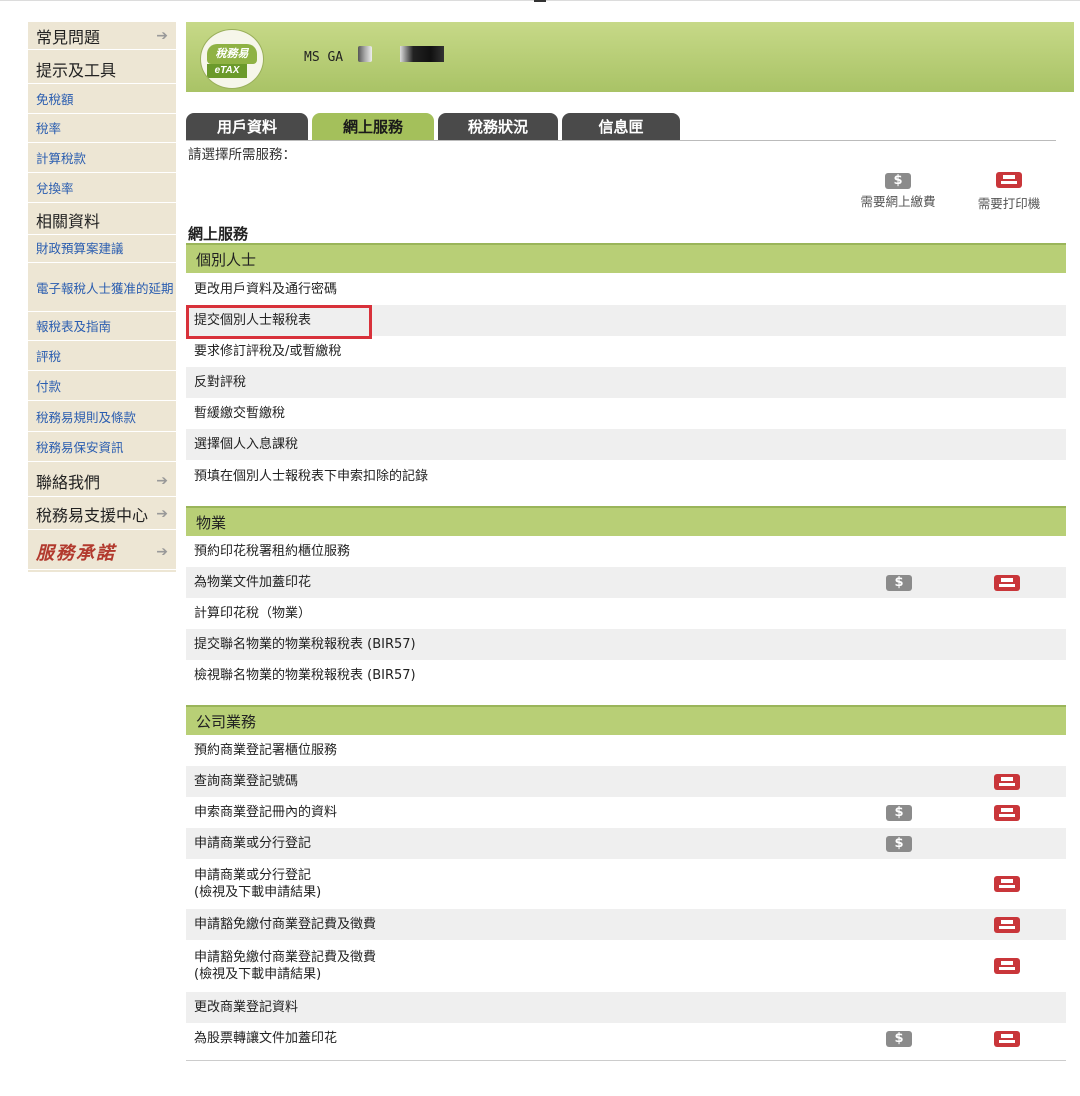  What do you see at coordinates (105, 288) in the screenshot?
I see `sidebar-item-label: 電子報稅人士獲准的延期` at bounding box center [105, 288].